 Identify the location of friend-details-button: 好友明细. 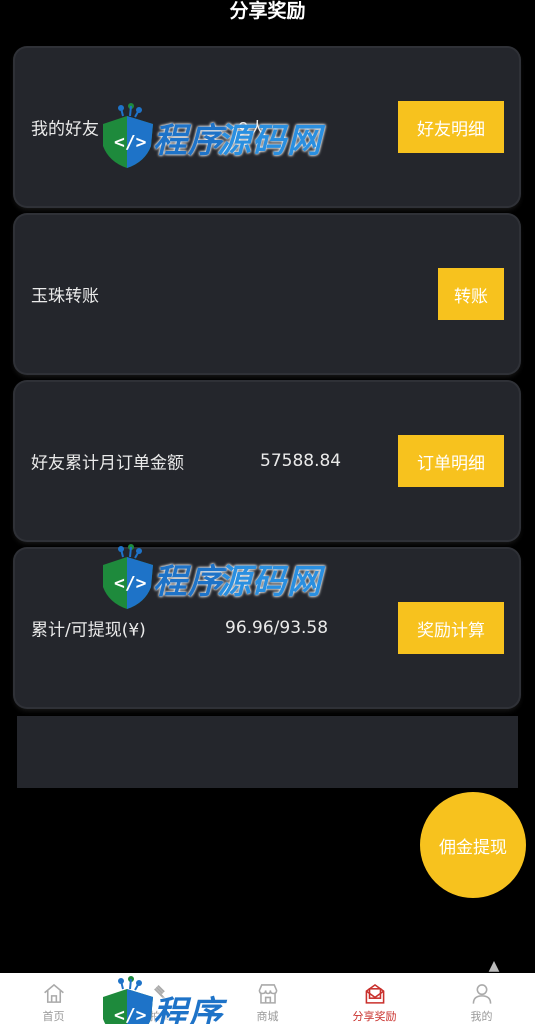
(451, 127).